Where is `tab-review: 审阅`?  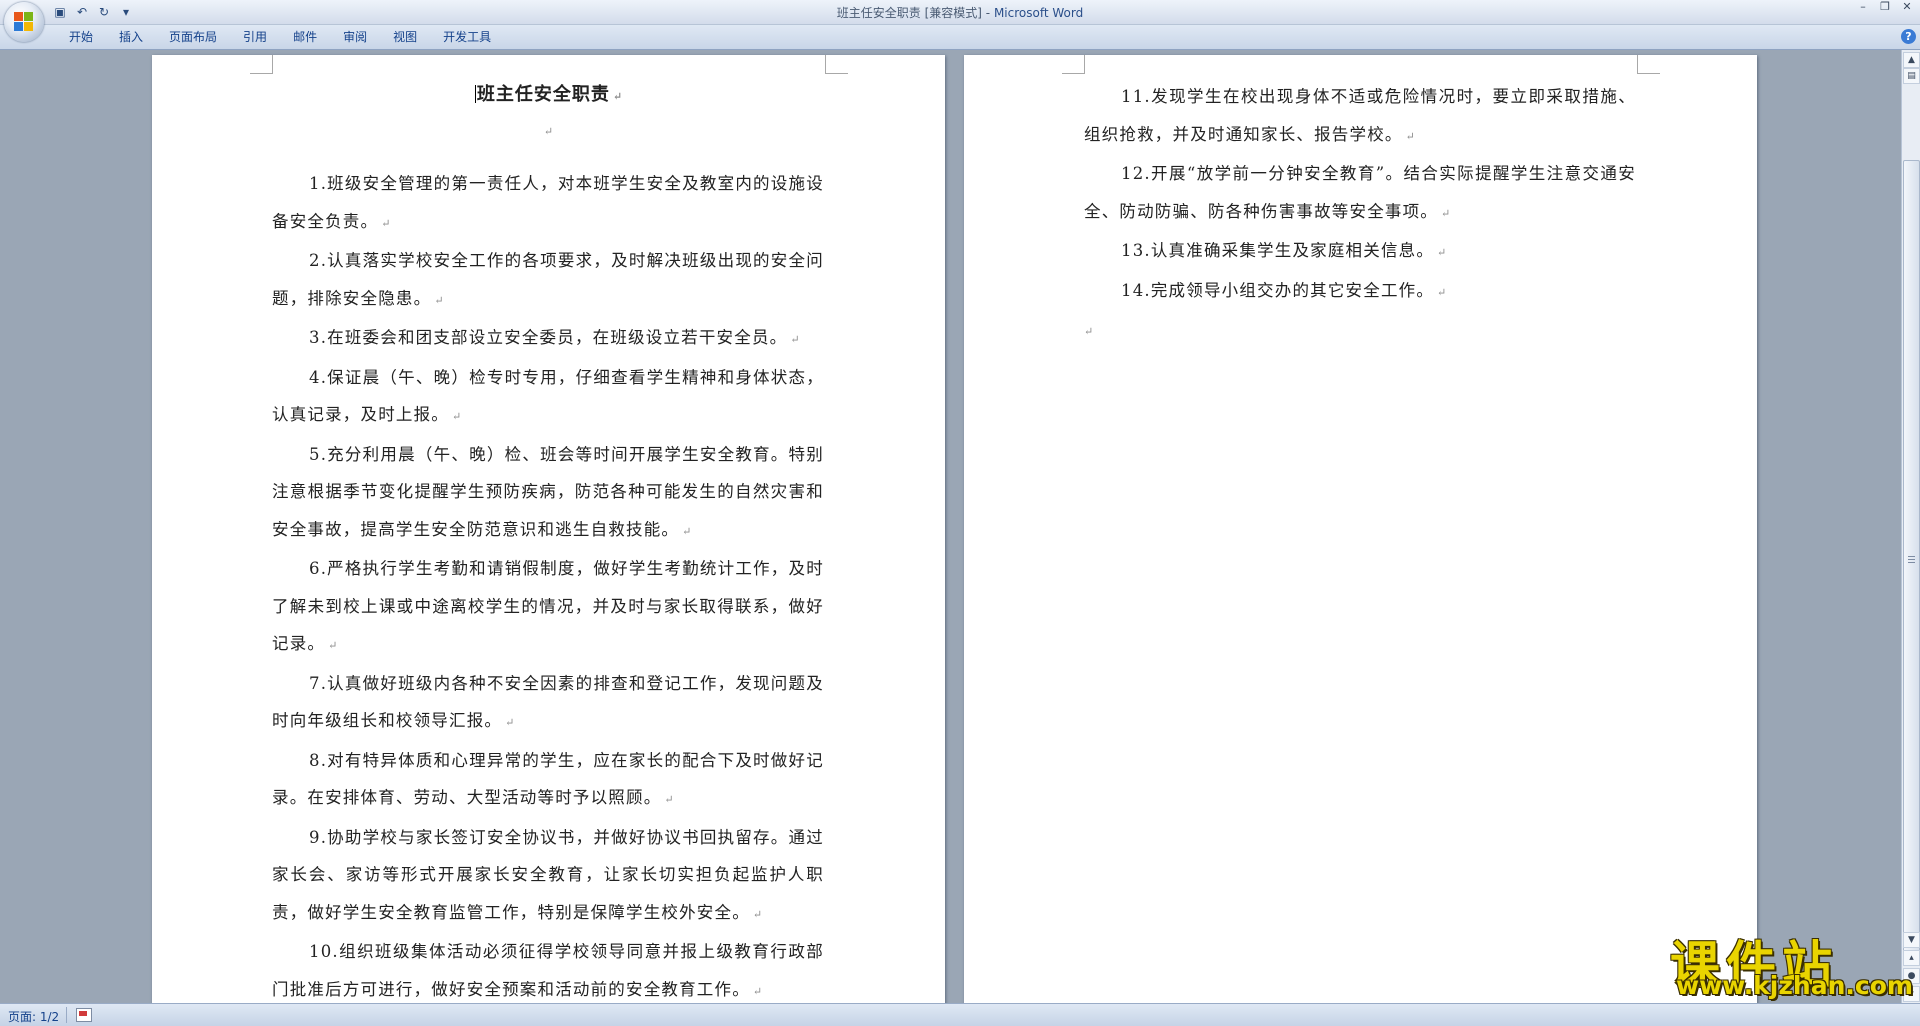 tab-review: 审阅 is located at coordinates (355, 37).